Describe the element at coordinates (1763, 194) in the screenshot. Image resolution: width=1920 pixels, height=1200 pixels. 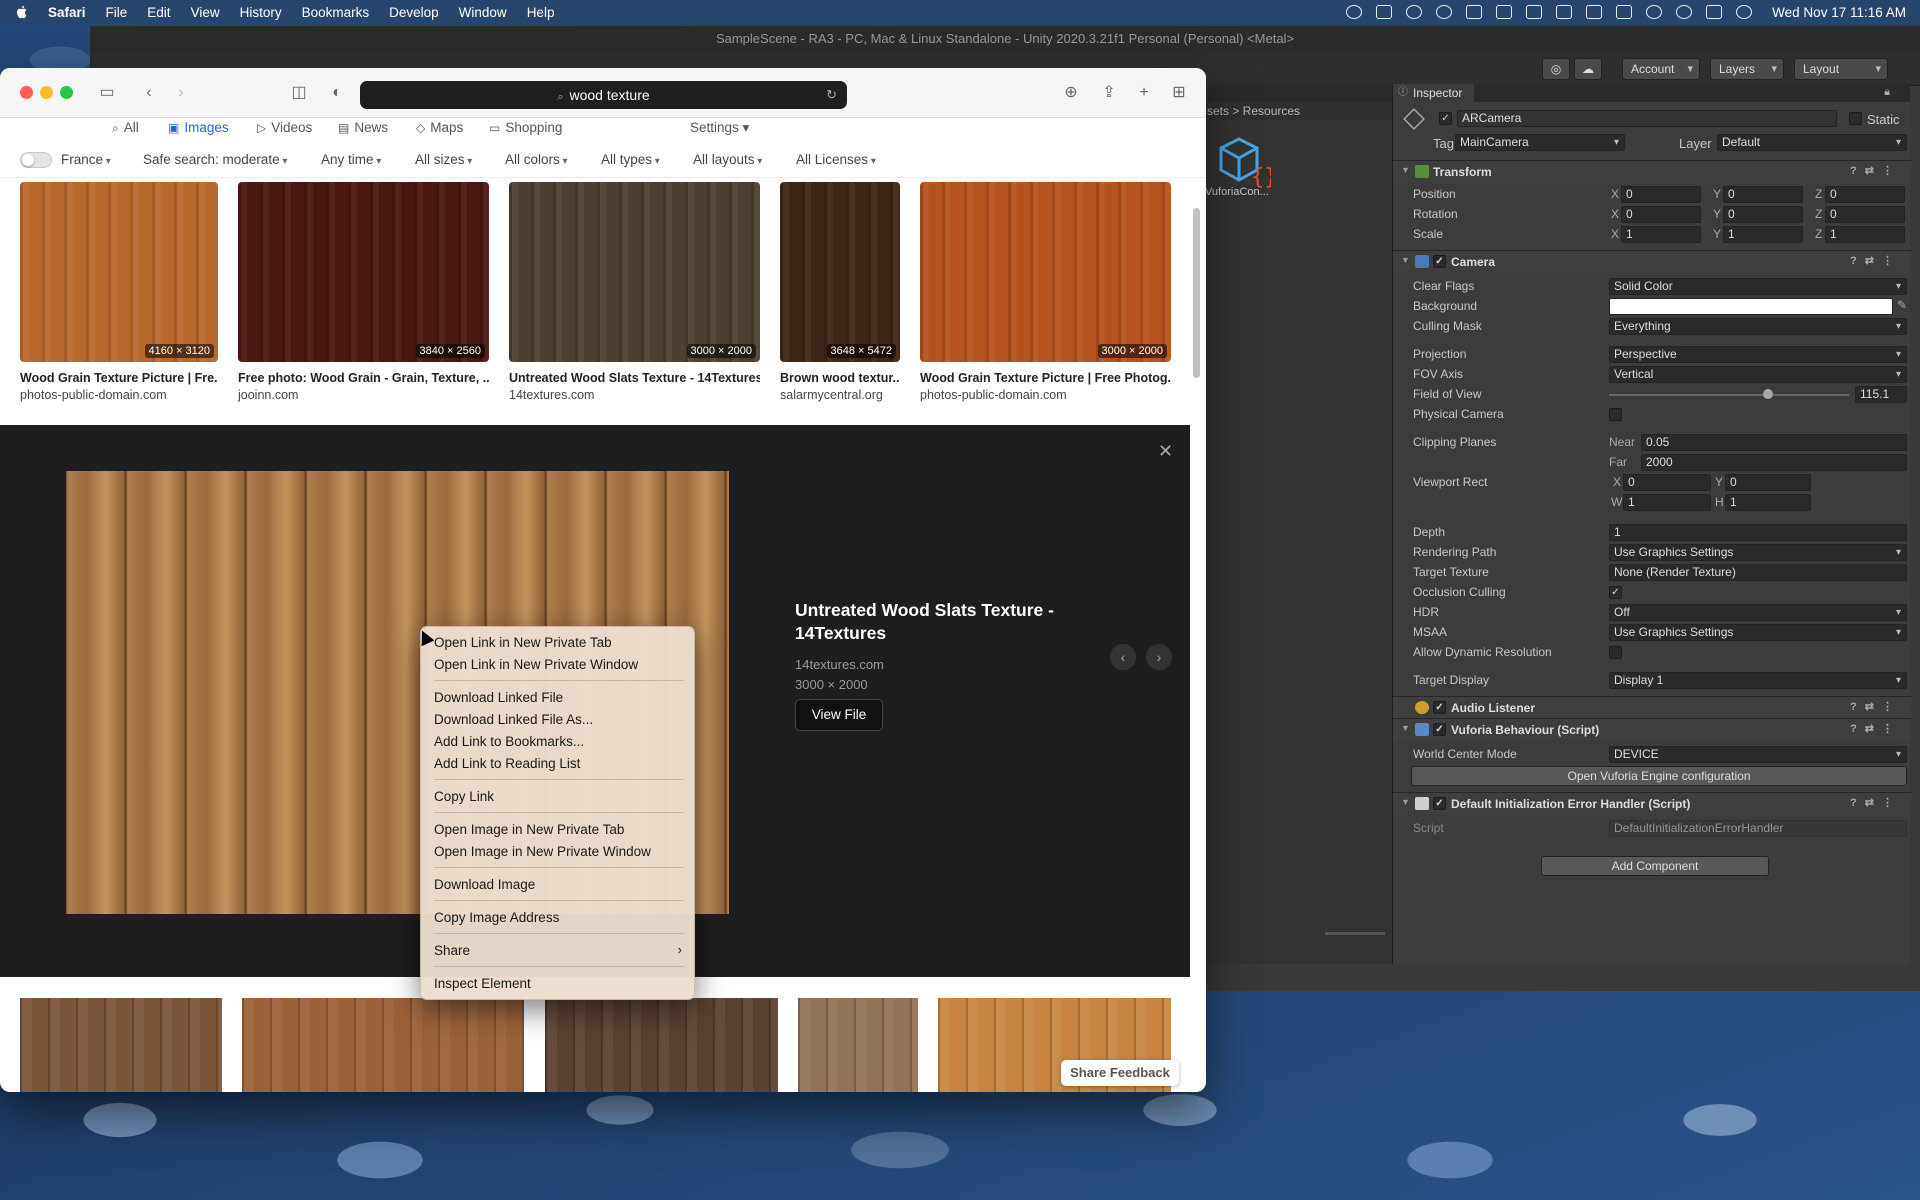
I see `position-y: 0` at that location.